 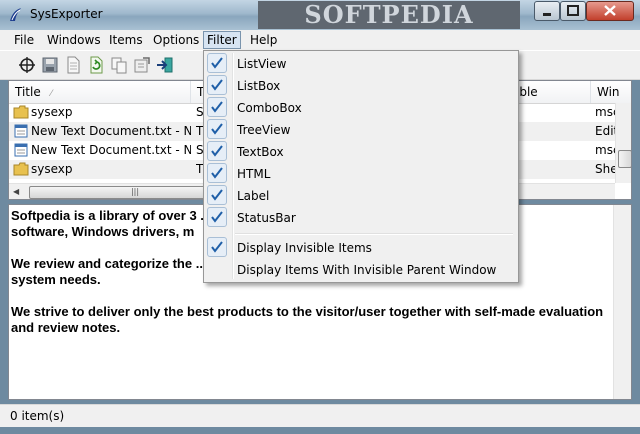 What do you see at coordinates (50, 65) in the screenshot?
I see `save-icon` at bounding box center [50, 65].